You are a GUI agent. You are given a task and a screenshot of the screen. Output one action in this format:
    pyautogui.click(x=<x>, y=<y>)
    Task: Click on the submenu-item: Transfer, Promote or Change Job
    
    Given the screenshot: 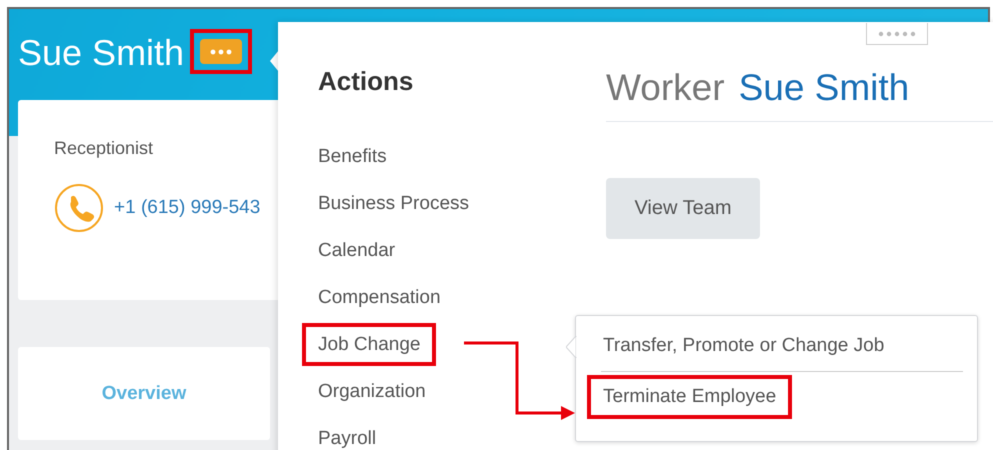 What is the action you would take?
    pyautogui.click(x=743, y=346)
    